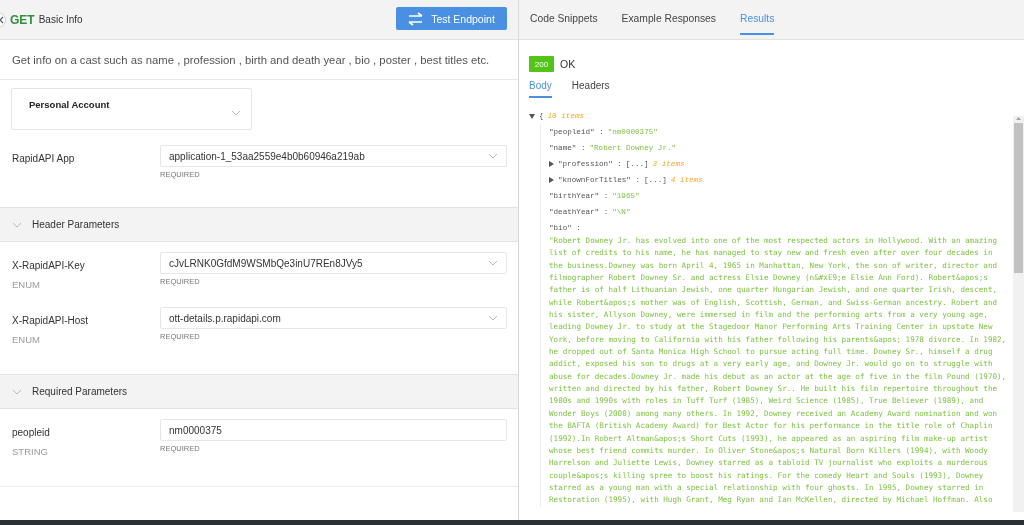  I want to click on app-select: application-1_53aa2559e4b0b60946a219ab, so click(333, 156).